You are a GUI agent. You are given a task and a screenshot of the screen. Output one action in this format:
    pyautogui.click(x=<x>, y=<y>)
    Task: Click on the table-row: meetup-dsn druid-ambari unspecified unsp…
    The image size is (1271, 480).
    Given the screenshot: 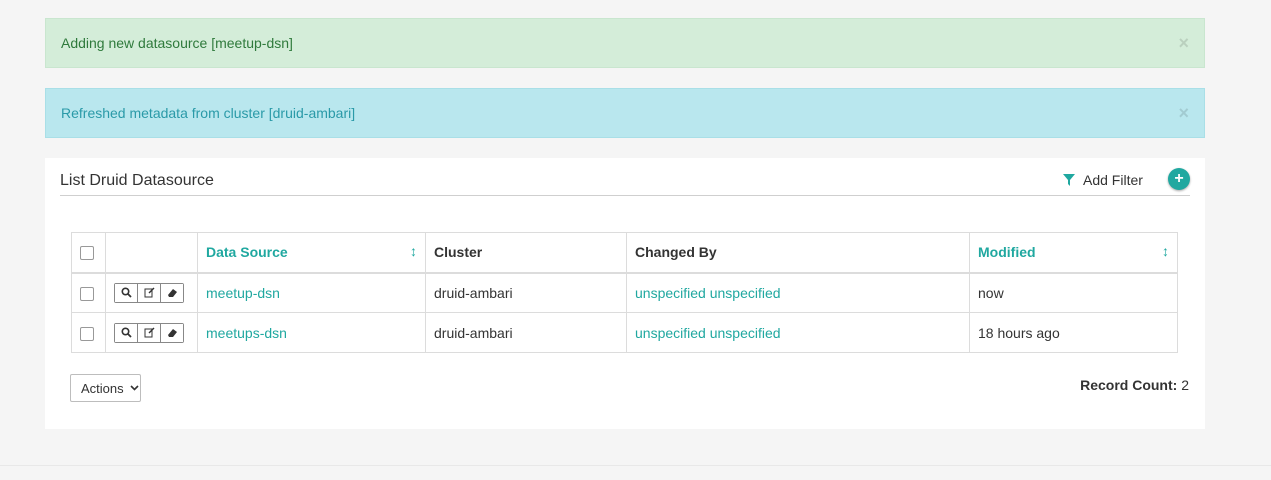 What is the action you would take?
    pyautogui.click(x=624, y=292)
    